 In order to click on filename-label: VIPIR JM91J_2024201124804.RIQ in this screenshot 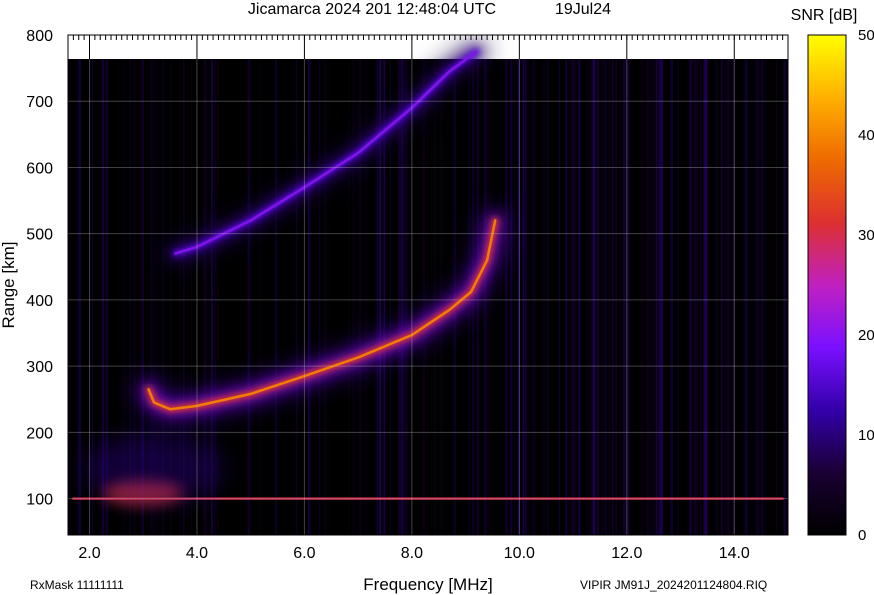, I will do `click(673, 585)`.